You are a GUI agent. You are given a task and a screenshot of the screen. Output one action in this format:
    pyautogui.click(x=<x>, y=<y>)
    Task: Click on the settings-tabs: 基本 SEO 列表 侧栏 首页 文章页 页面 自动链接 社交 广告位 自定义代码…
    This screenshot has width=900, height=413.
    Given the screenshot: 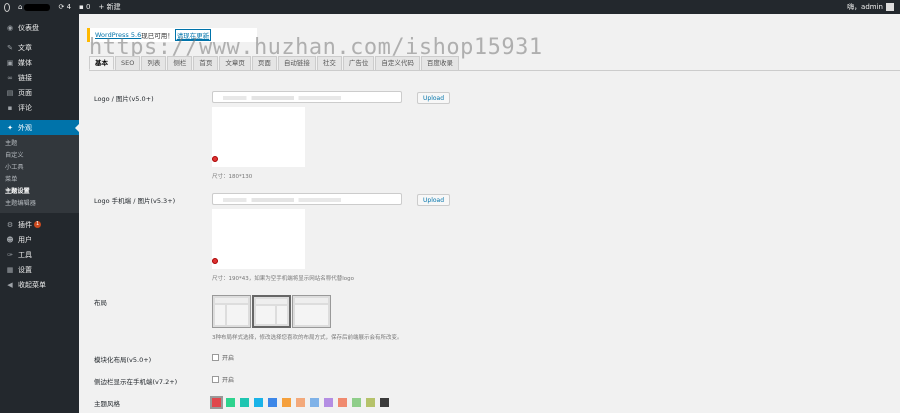 What is the action you would take?
    pyautogui.click(x=274, y=63)
    